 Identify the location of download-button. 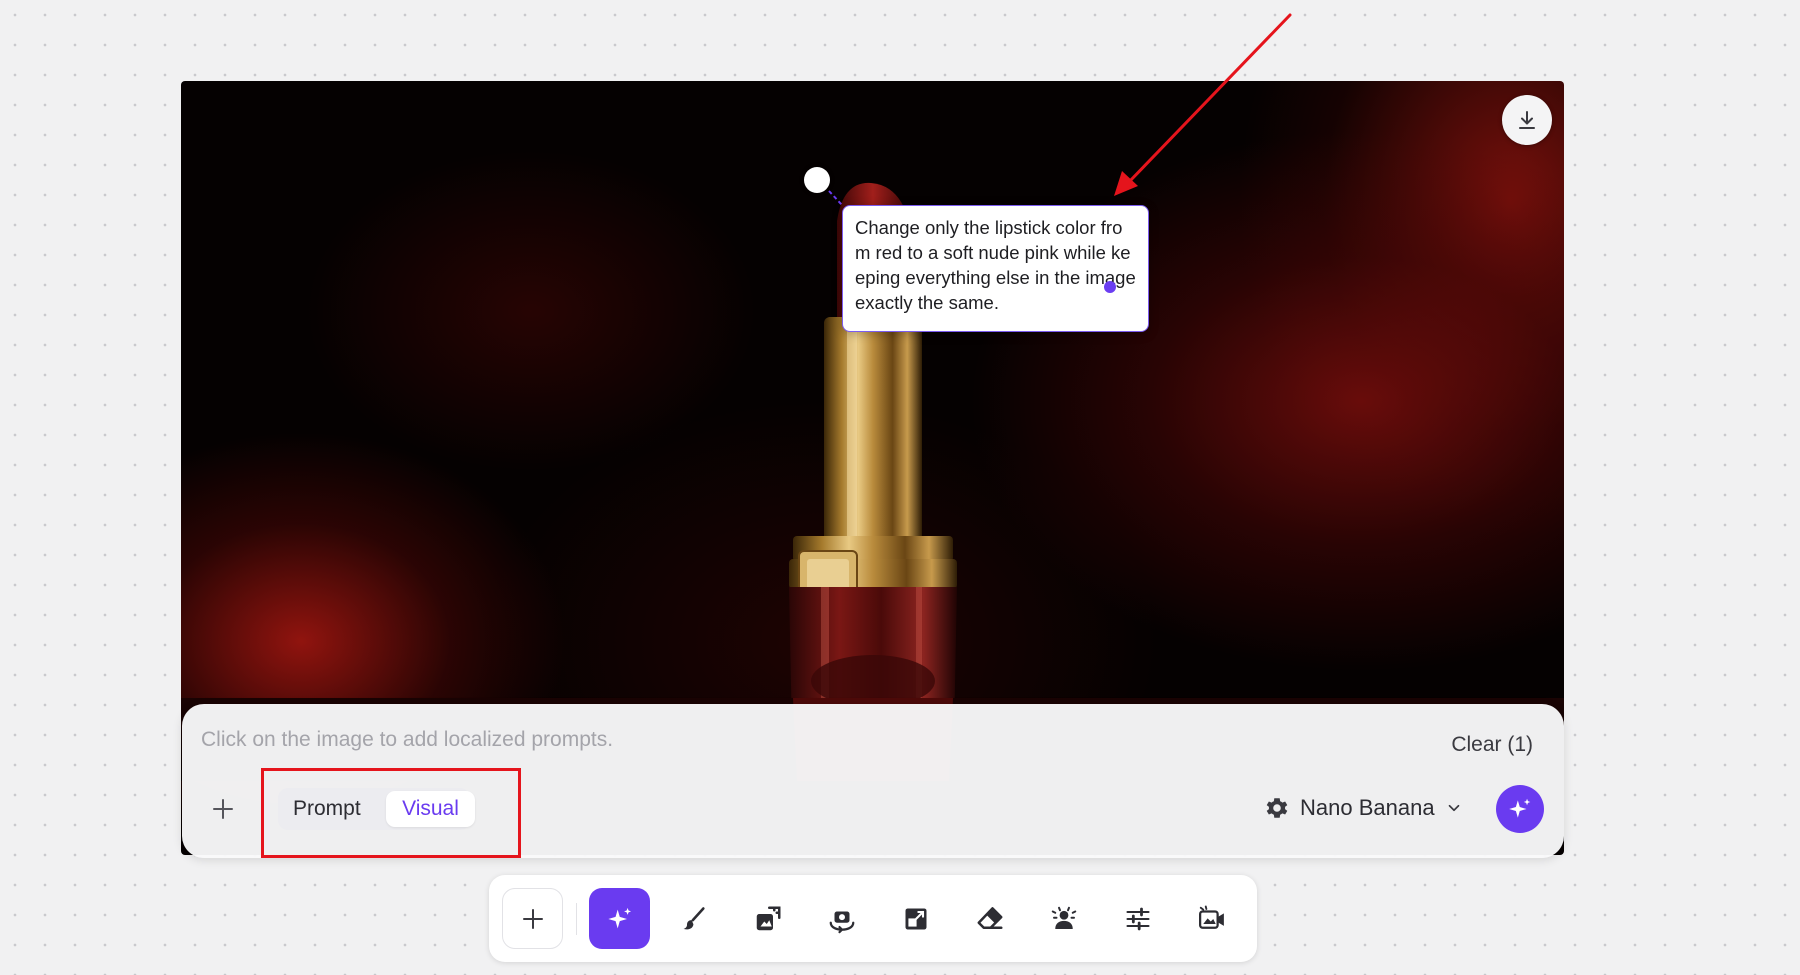
(1527, 120).